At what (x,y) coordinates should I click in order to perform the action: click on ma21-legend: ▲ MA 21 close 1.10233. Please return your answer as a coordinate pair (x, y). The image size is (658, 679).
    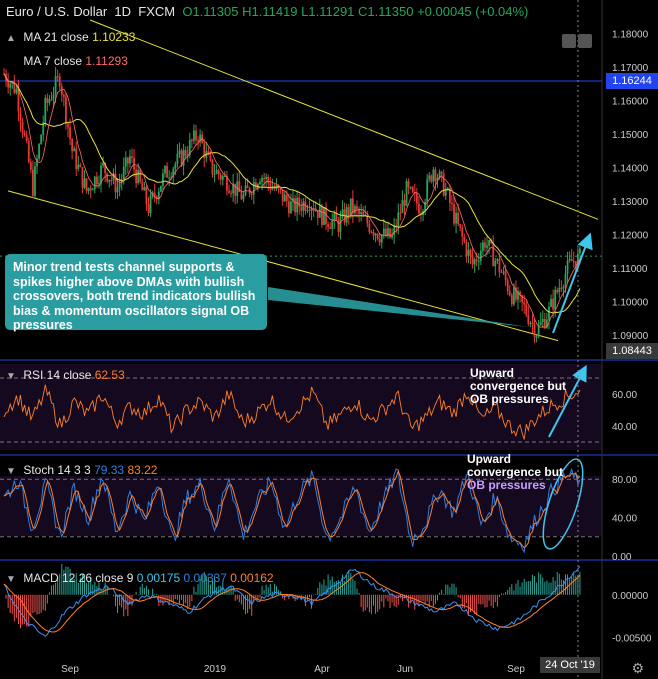
    Looking at the image, I should click on (70, 37).